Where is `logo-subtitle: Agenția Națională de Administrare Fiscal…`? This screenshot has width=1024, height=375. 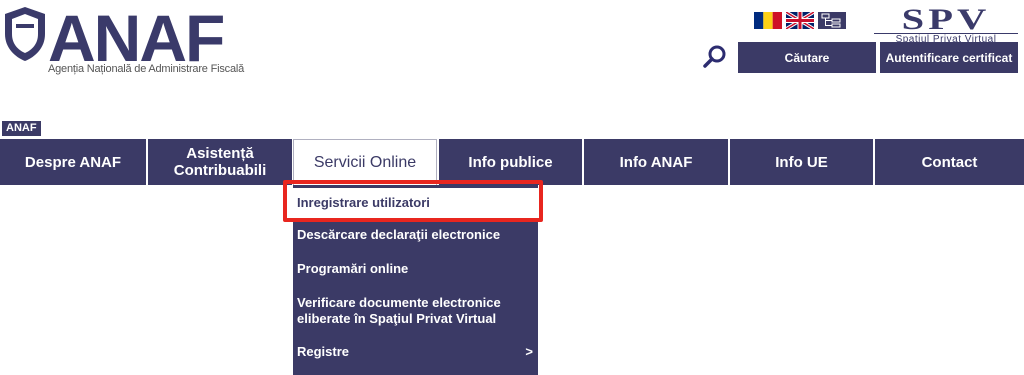
logo-subtitle: Agenția Națională de Administrare Fiscal… is located at coordinates (146, 69).